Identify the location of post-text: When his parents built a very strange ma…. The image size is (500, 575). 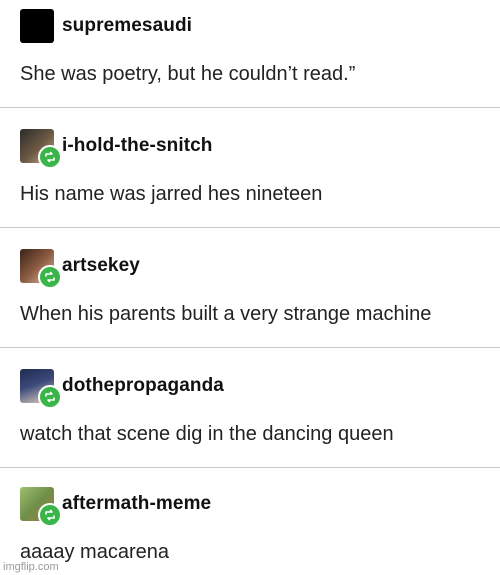
(226, 314).